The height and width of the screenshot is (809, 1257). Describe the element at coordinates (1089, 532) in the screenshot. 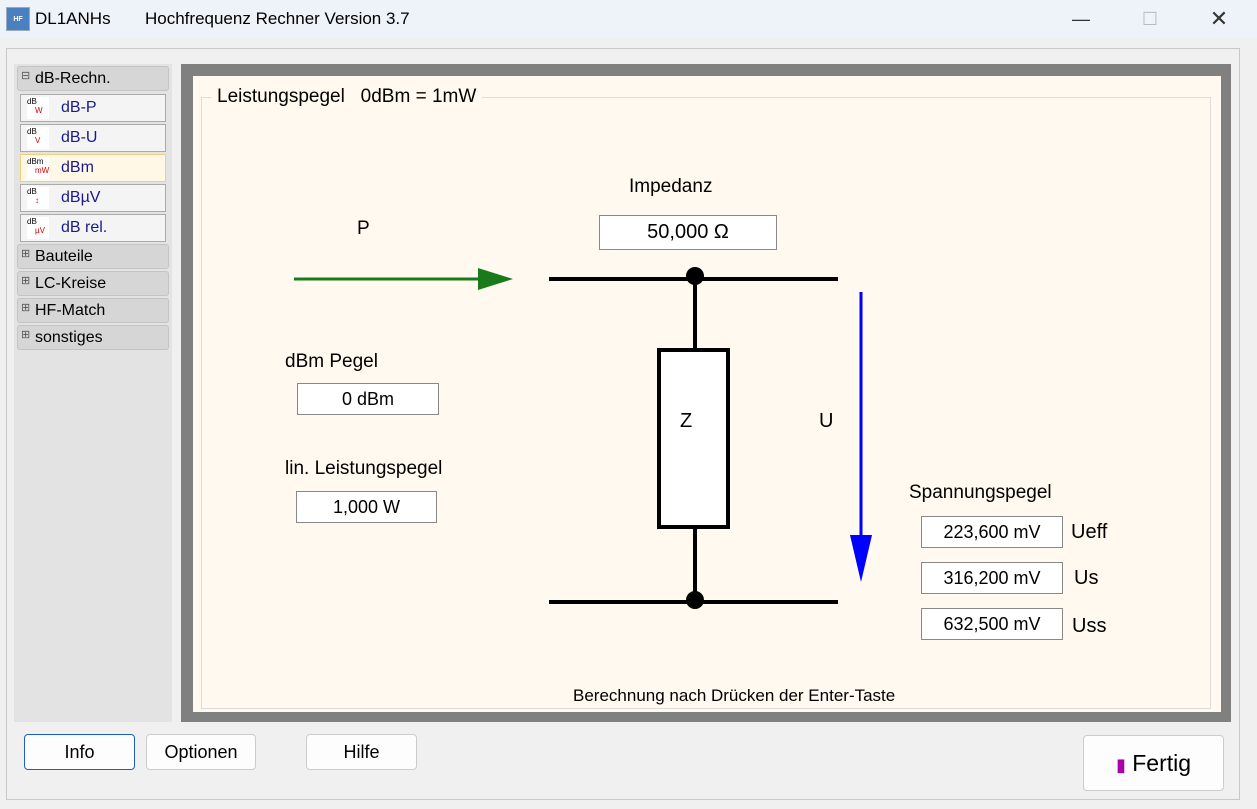

I see `ueff-label: Ueff` at that location.